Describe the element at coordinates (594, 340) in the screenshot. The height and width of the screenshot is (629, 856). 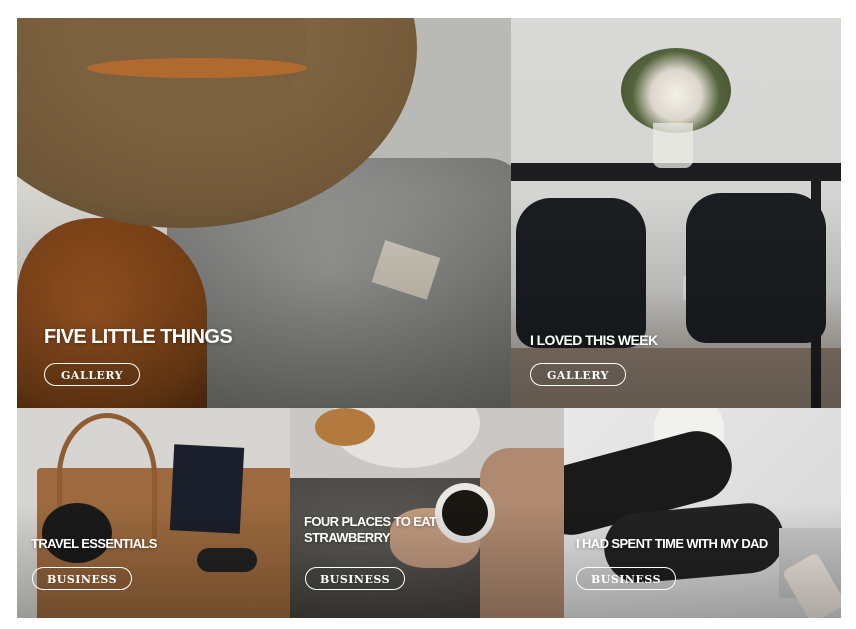
I see `post-title: I LOVED THIS WEEK` at that location.